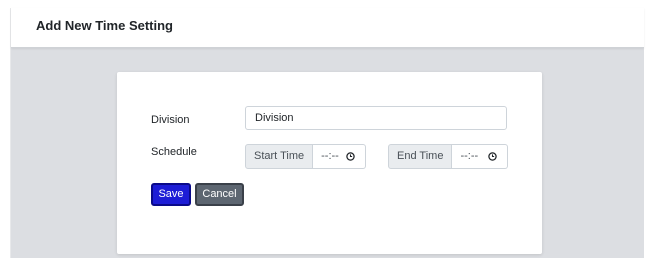 The image size is (647, 258). What do you see at coordinates (339, 156) in the screenshot?
I see `start-time-input: --:--` at bounding box center [339, 156].